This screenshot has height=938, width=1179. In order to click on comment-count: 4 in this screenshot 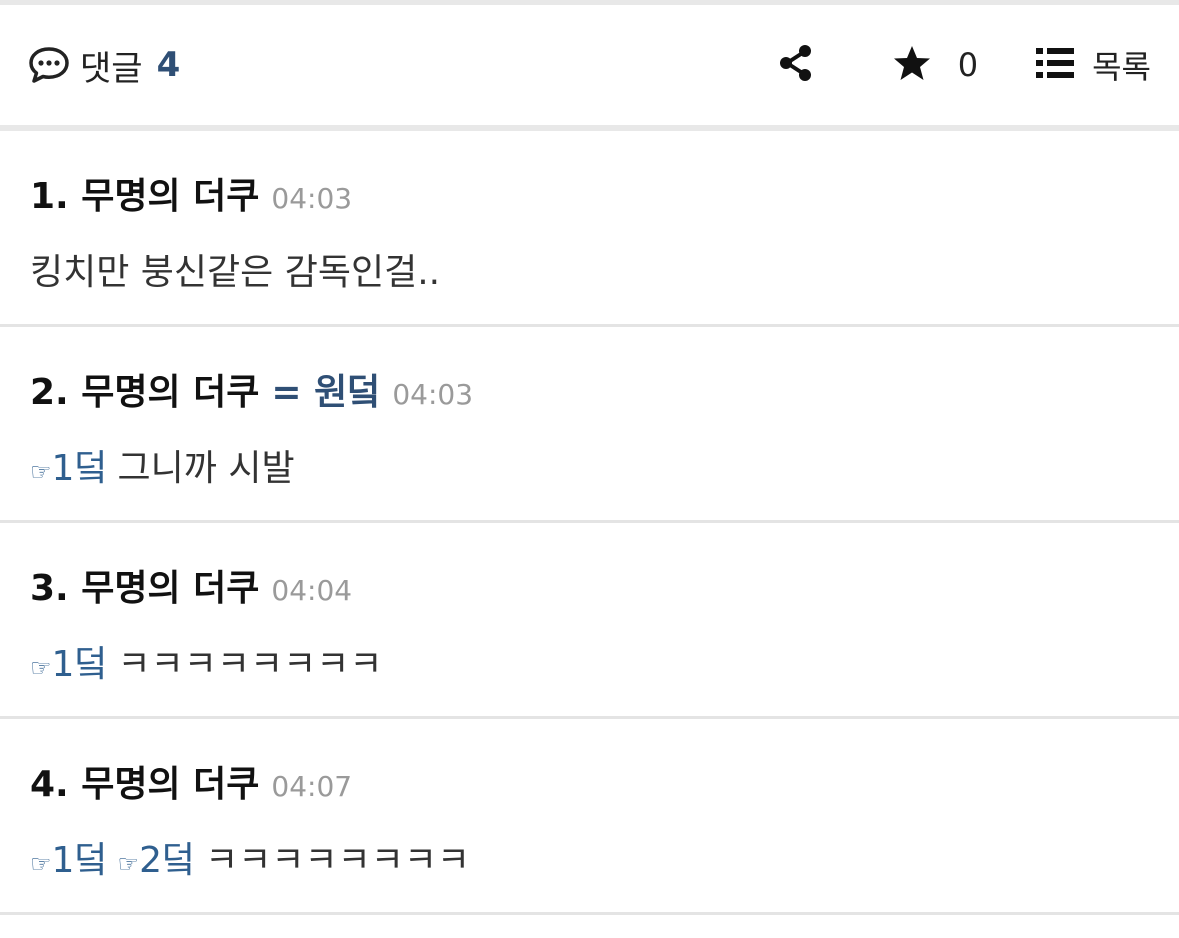, I will do `click(168, 65)`.